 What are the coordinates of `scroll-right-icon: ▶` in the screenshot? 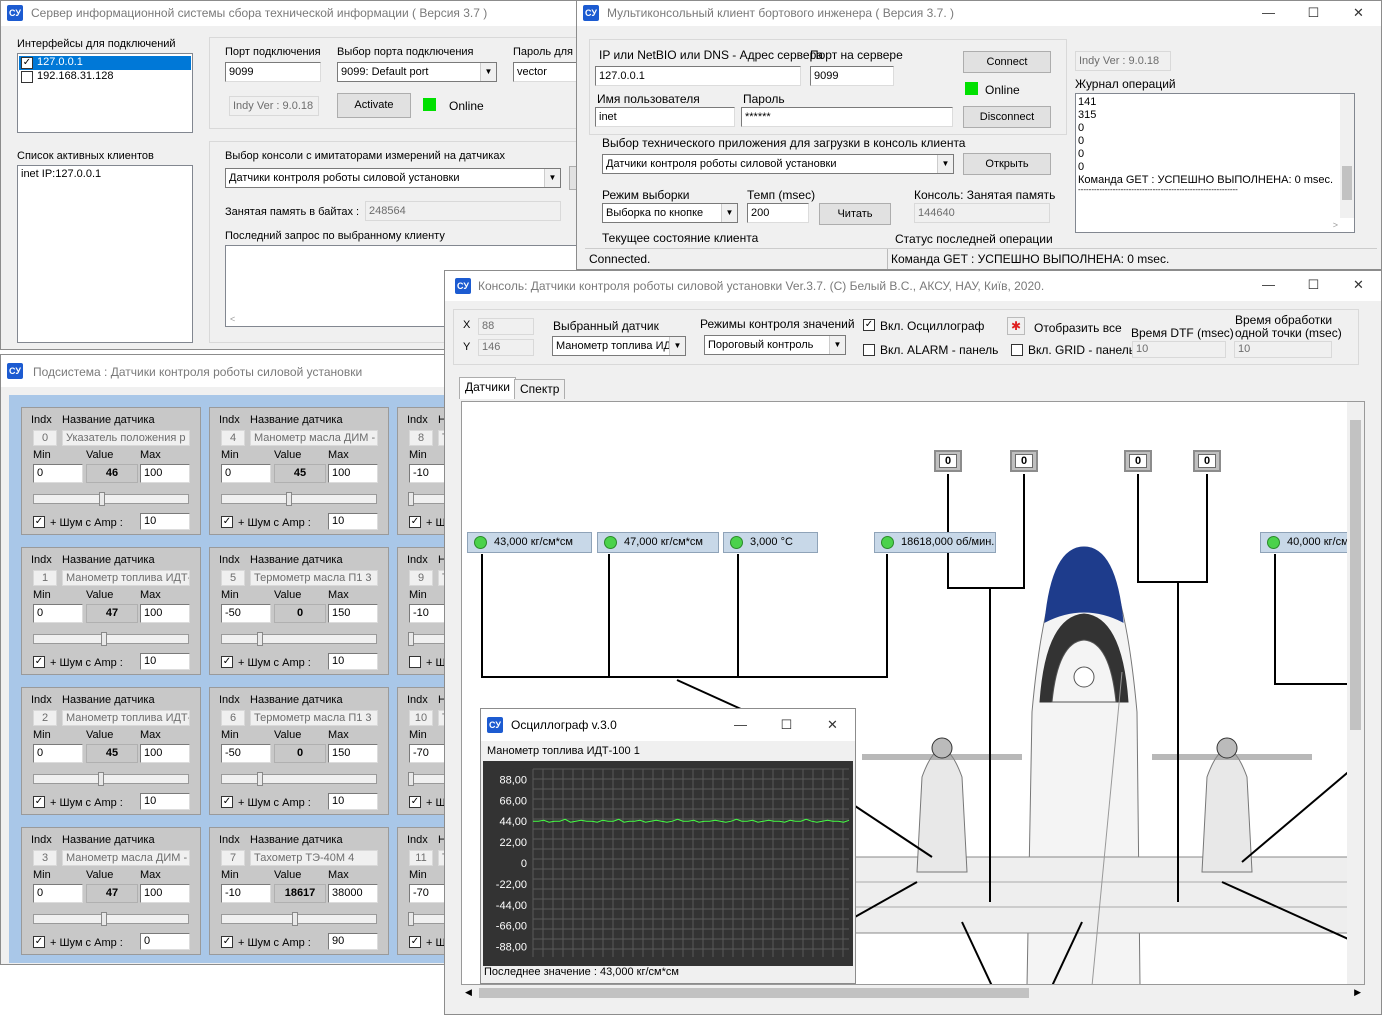 It's located at (1357, 992).